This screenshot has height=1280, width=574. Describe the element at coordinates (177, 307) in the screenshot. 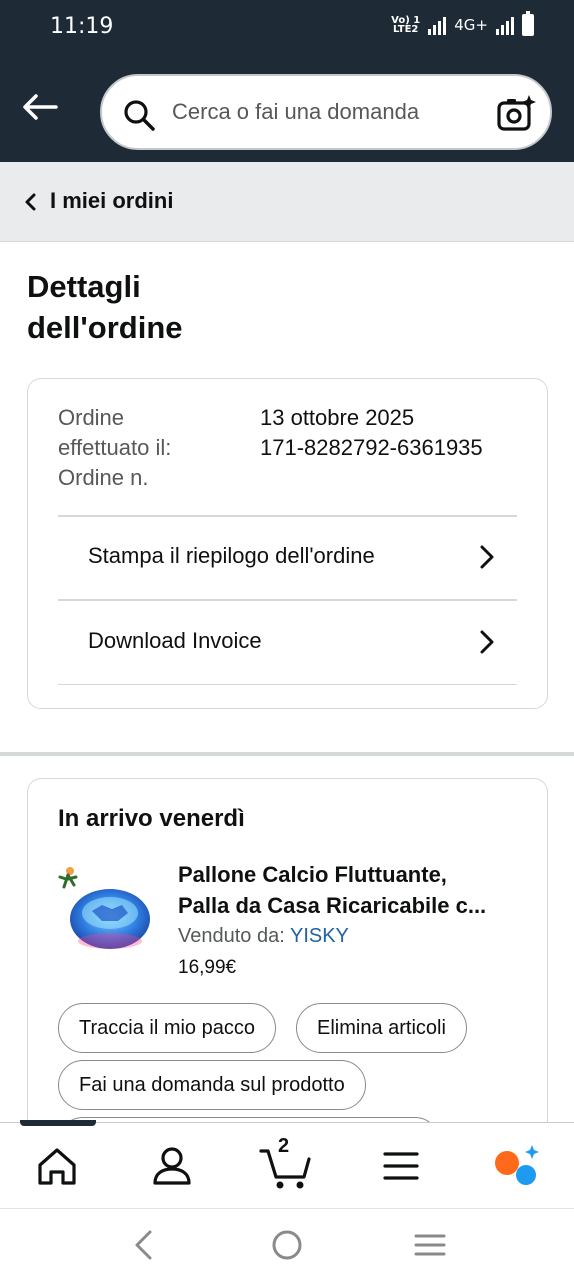

I see `page-title: Dettagli dell'ordine` at that location.